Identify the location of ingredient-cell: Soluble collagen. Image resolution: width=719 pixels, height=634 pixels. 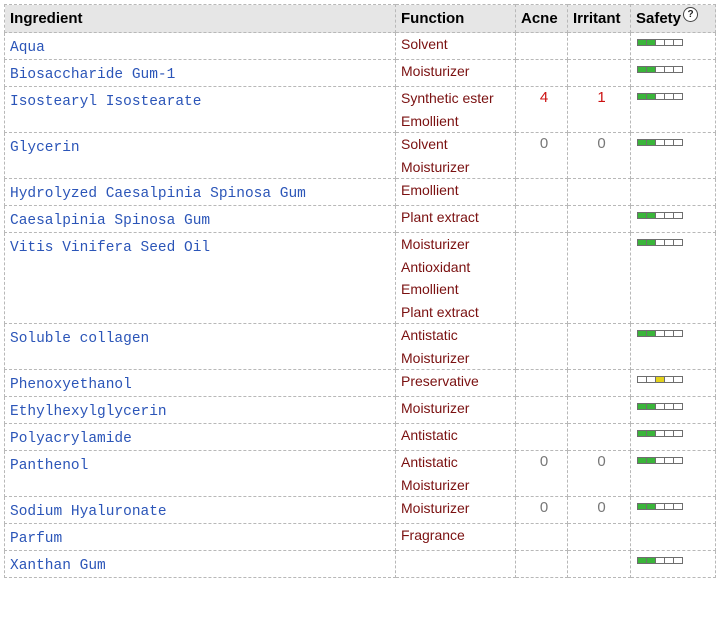
(200, 346).